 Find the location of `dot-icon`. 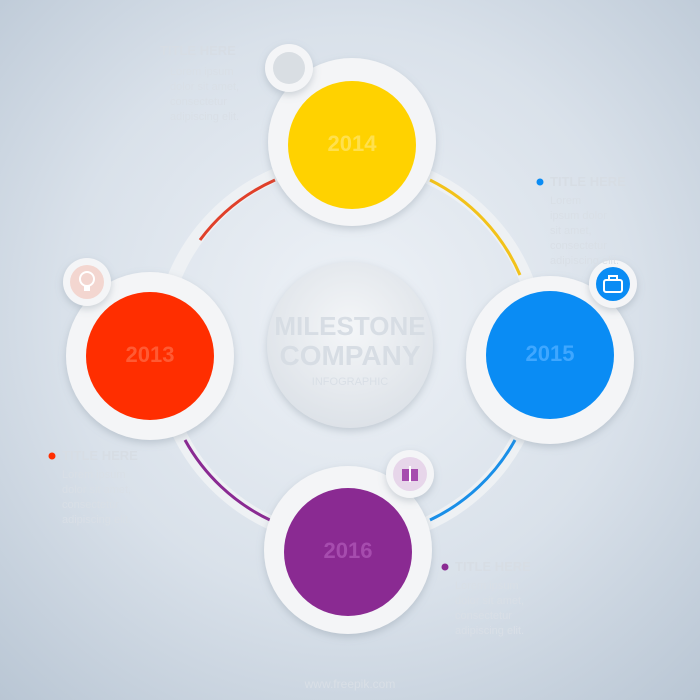

dot-icon is located at coordinates (289, 68).